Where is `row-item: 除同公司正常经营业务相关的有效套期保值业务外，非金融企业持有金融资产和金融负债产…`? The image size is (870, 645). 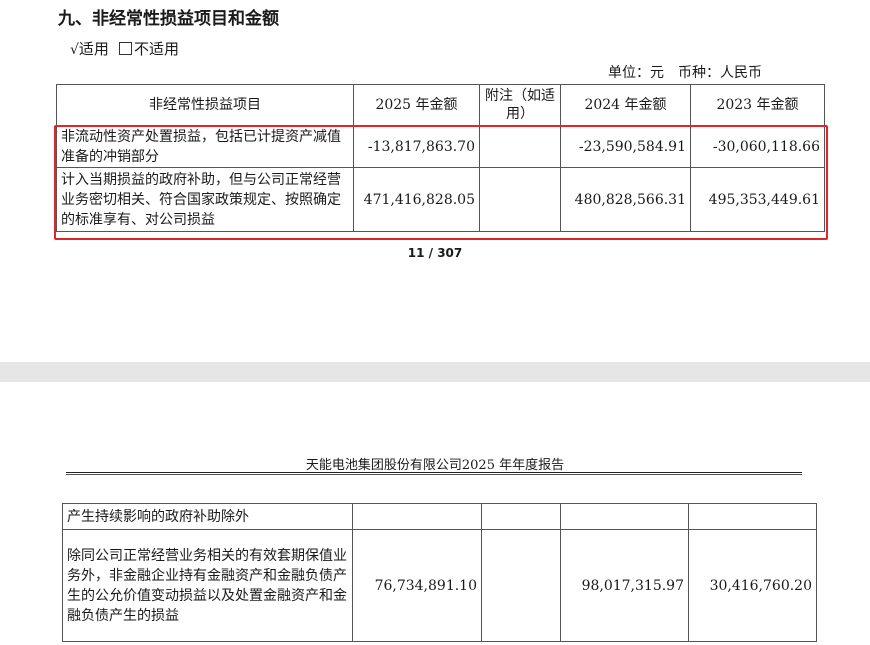
row-item: 除同公司正常经营业务相关的有效套期保值业务外，非金融企业持有金融资产和金融负债产… is located at coordinates (207, 585).